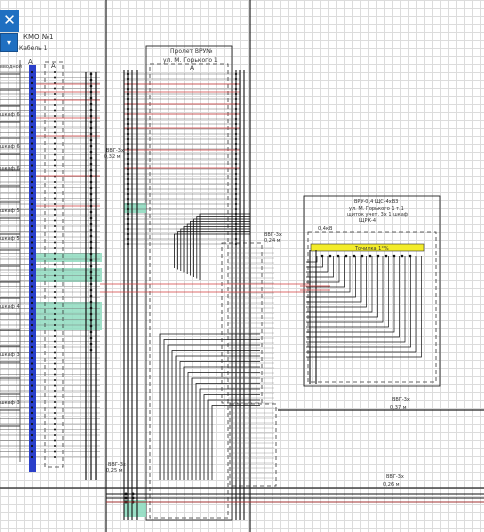  I want to click on cabinet-right-label-top: 0,4кВ, so click(325, 229).